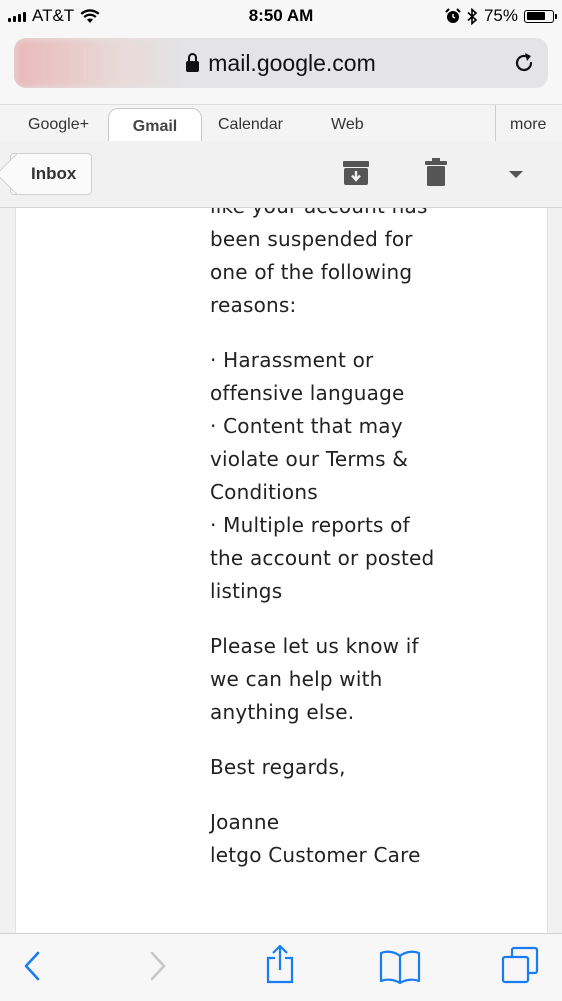  I want to click on reload-icon, so click(524, 63).